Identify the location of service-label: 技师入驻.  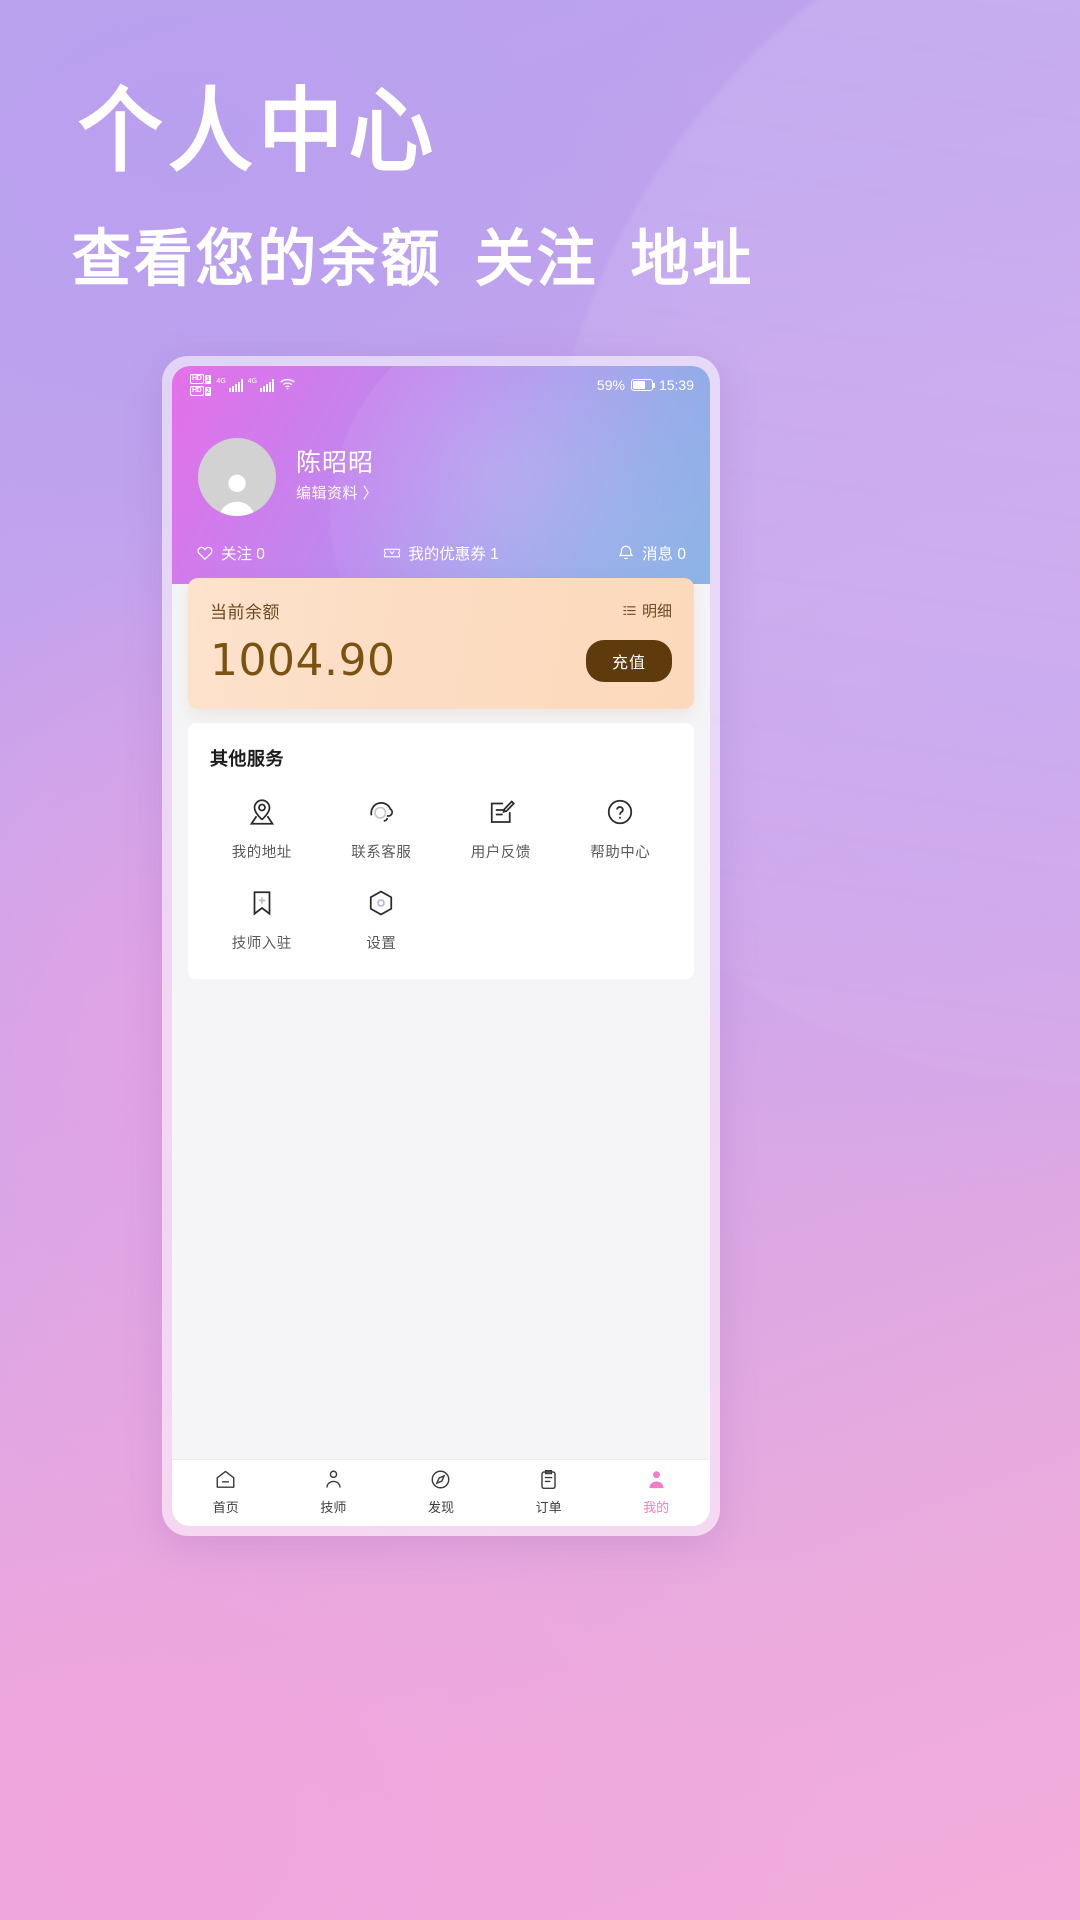
(261, 944).